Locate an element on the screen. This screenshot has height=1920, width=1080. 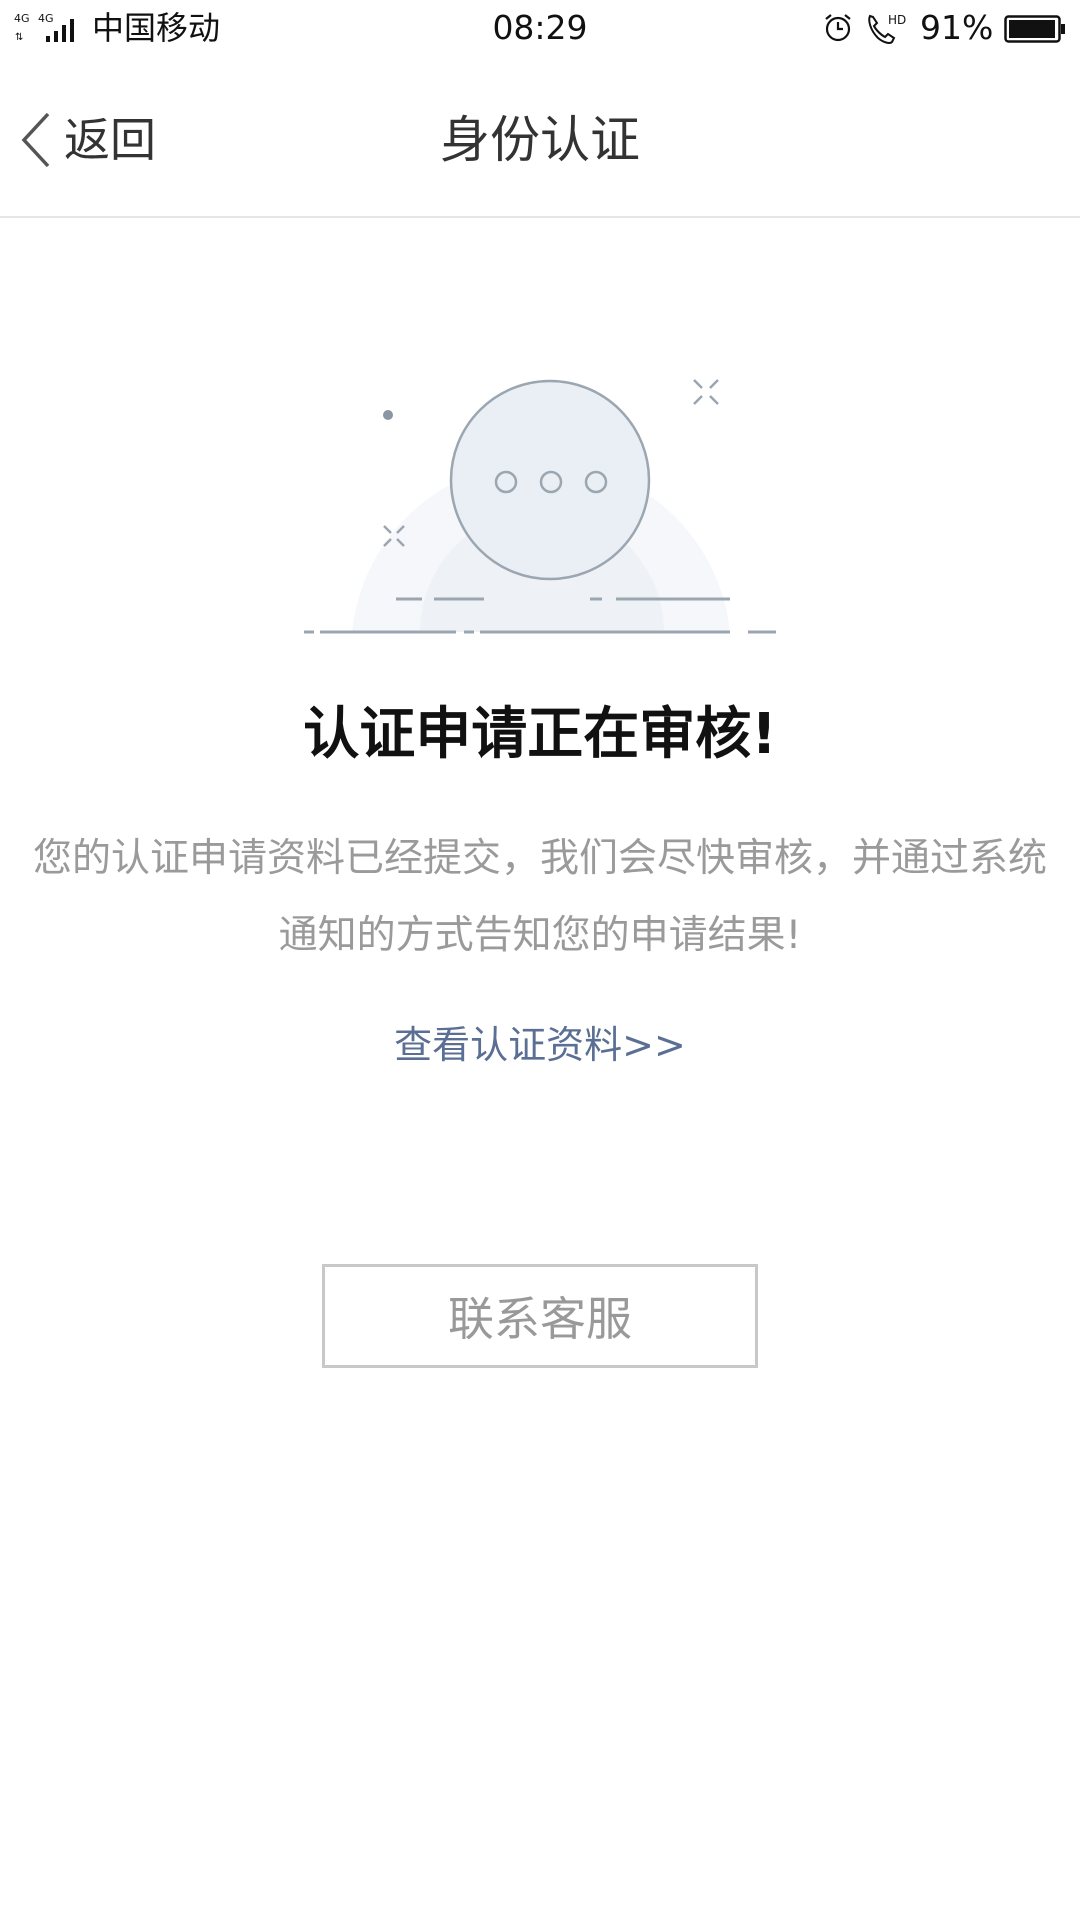
pending-review-illustration is located at coordinates (540, 506).